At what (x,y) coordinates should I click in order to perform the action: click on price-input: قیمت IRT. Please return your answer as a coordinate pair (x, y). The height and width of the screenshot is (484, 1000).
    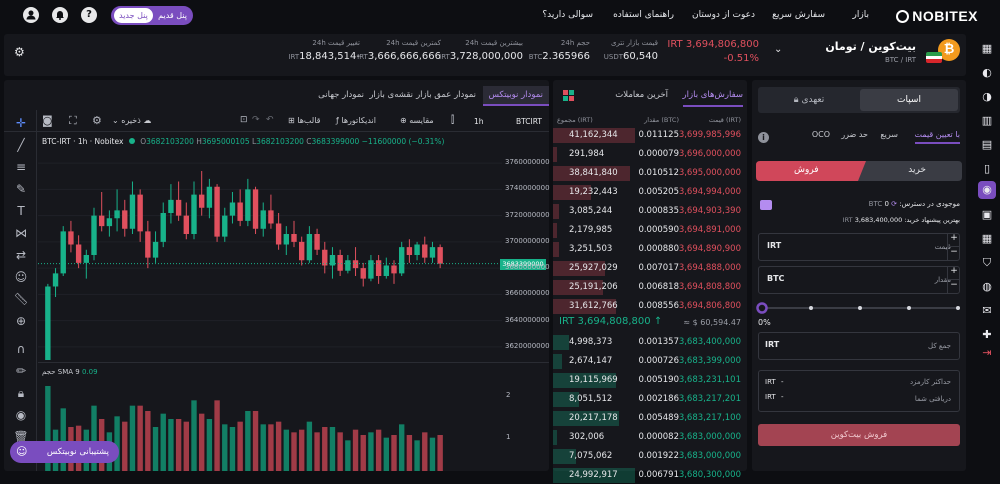
    Looking at the image, I should click on (859, 247).